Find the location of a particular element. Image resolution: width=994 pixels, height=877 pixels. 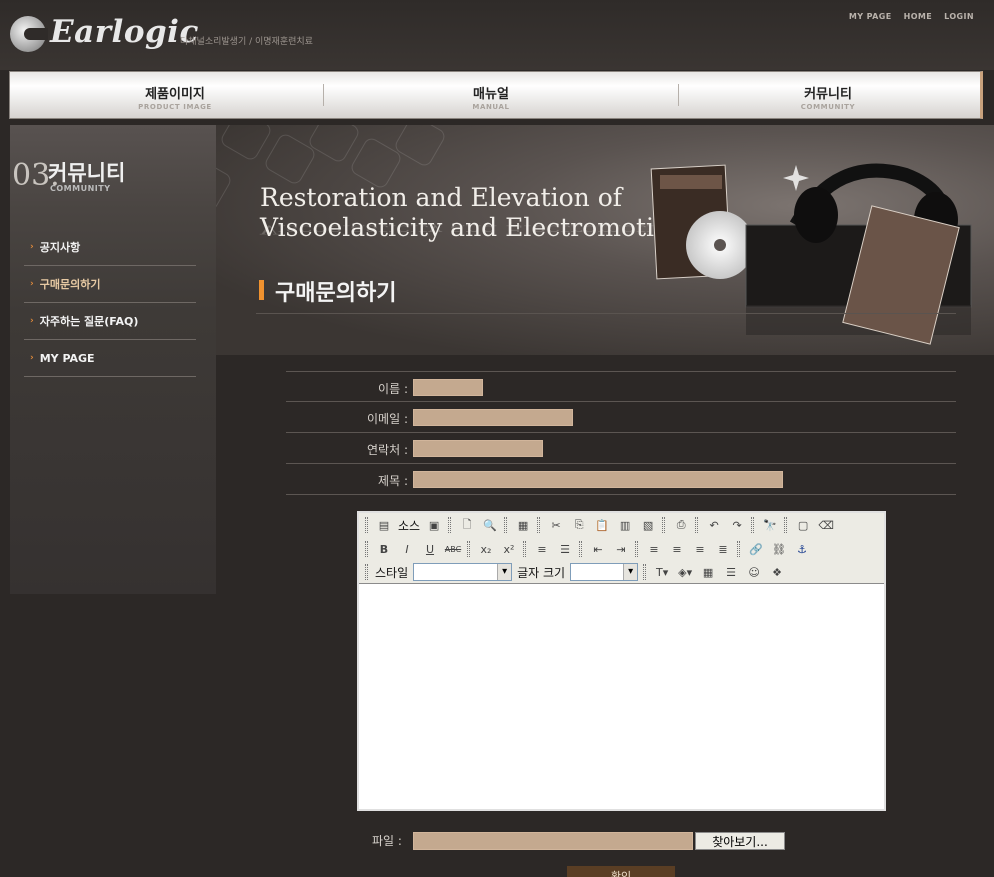

redo-icon: ↷ is located at coordinates (737, 525).